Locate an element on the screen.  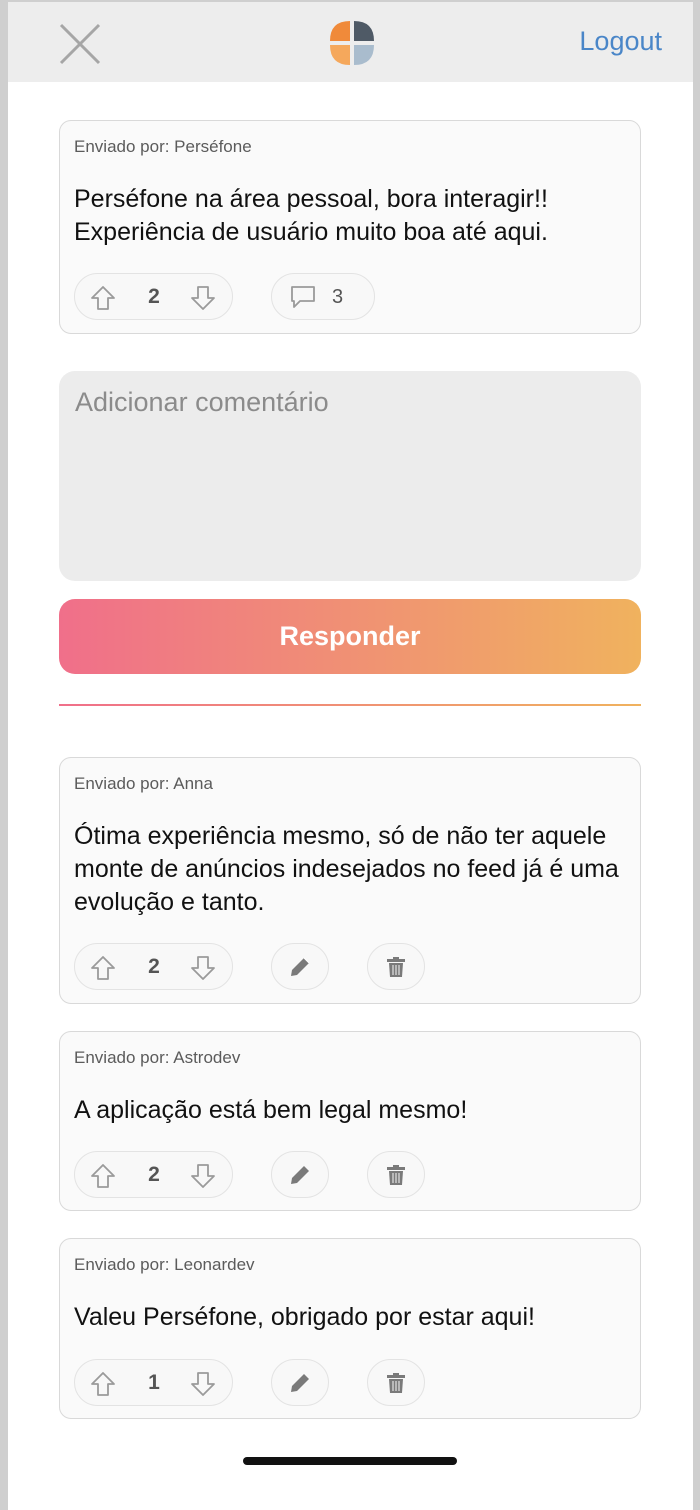
comment-vote-pill: 1 is located at coordinates (153, 1382).